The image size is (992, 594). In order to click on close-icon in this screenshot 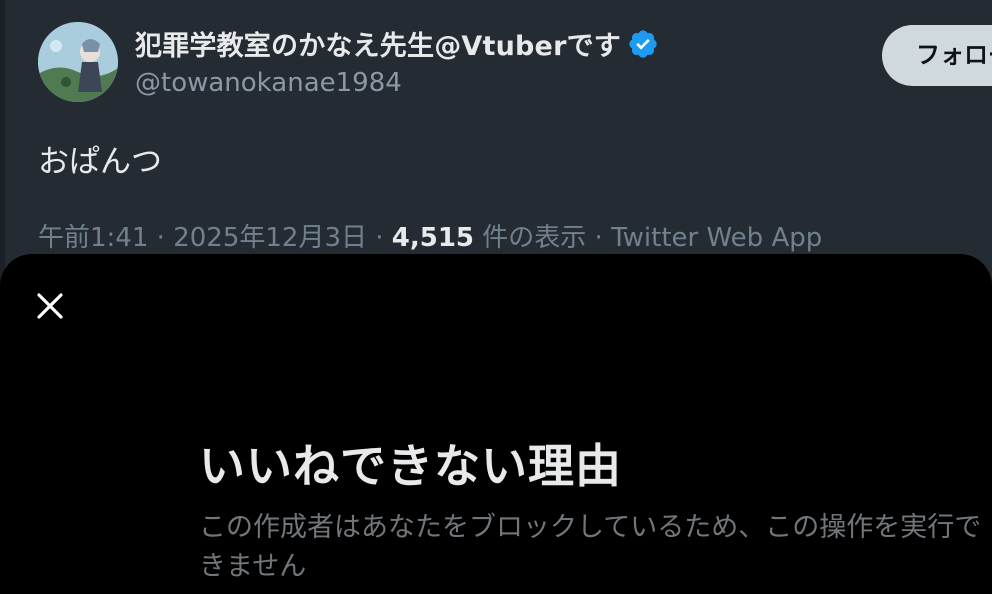, I will do `click(50, 306)`.